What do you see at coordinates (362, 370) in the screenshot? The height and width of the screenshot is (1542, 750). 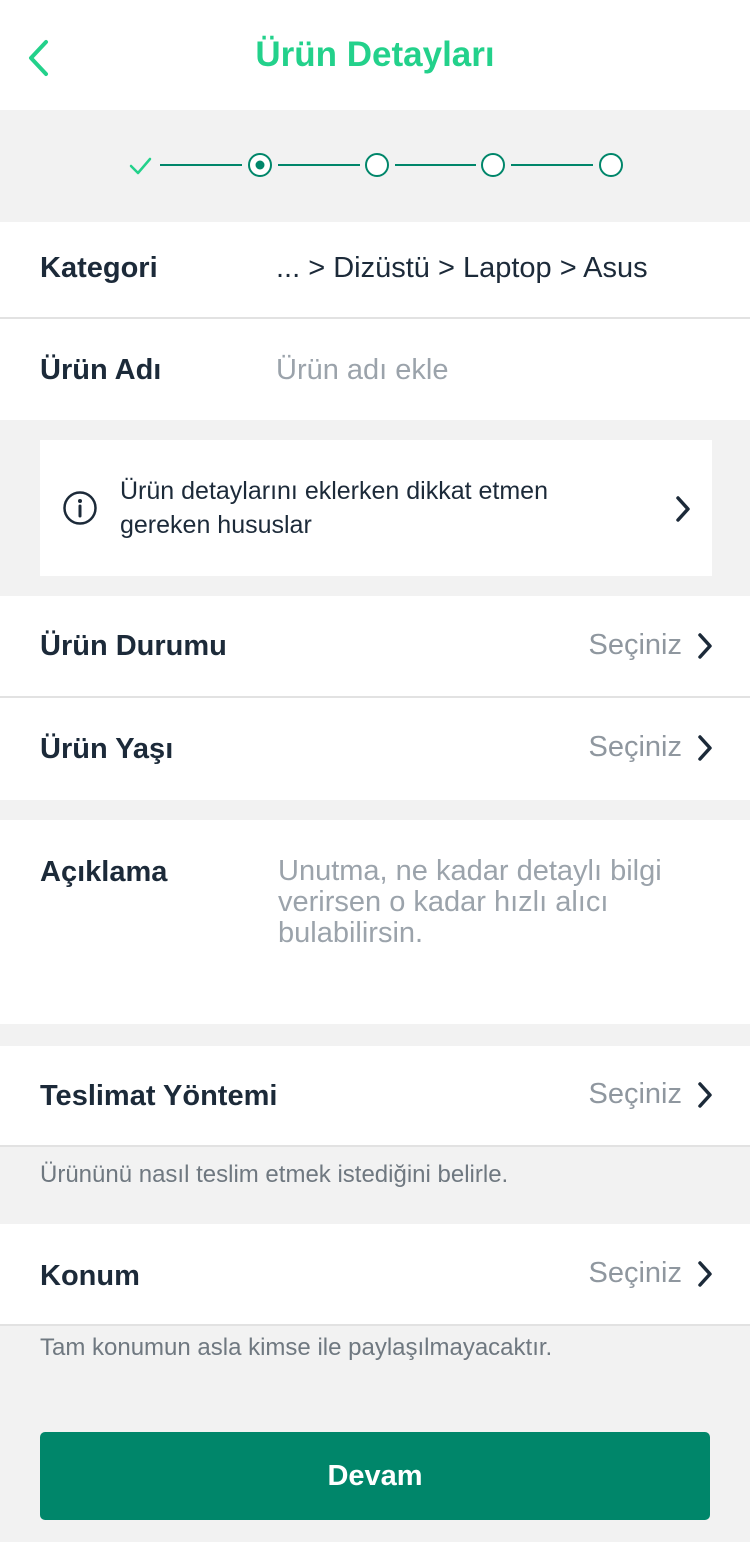 I see `product-name-input: Ürün adı ekle` at bounding box center [362, 370].